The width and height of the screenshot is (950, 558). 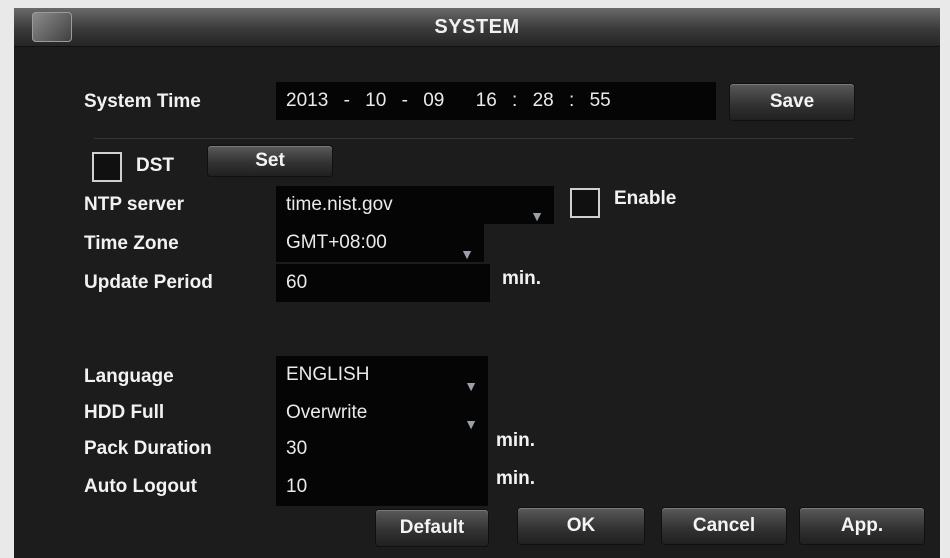 What do you see at coordinates (134, 204) in the screenshot?
I see `ntp-server-label: NTP server` at bounding box center [134, 204].